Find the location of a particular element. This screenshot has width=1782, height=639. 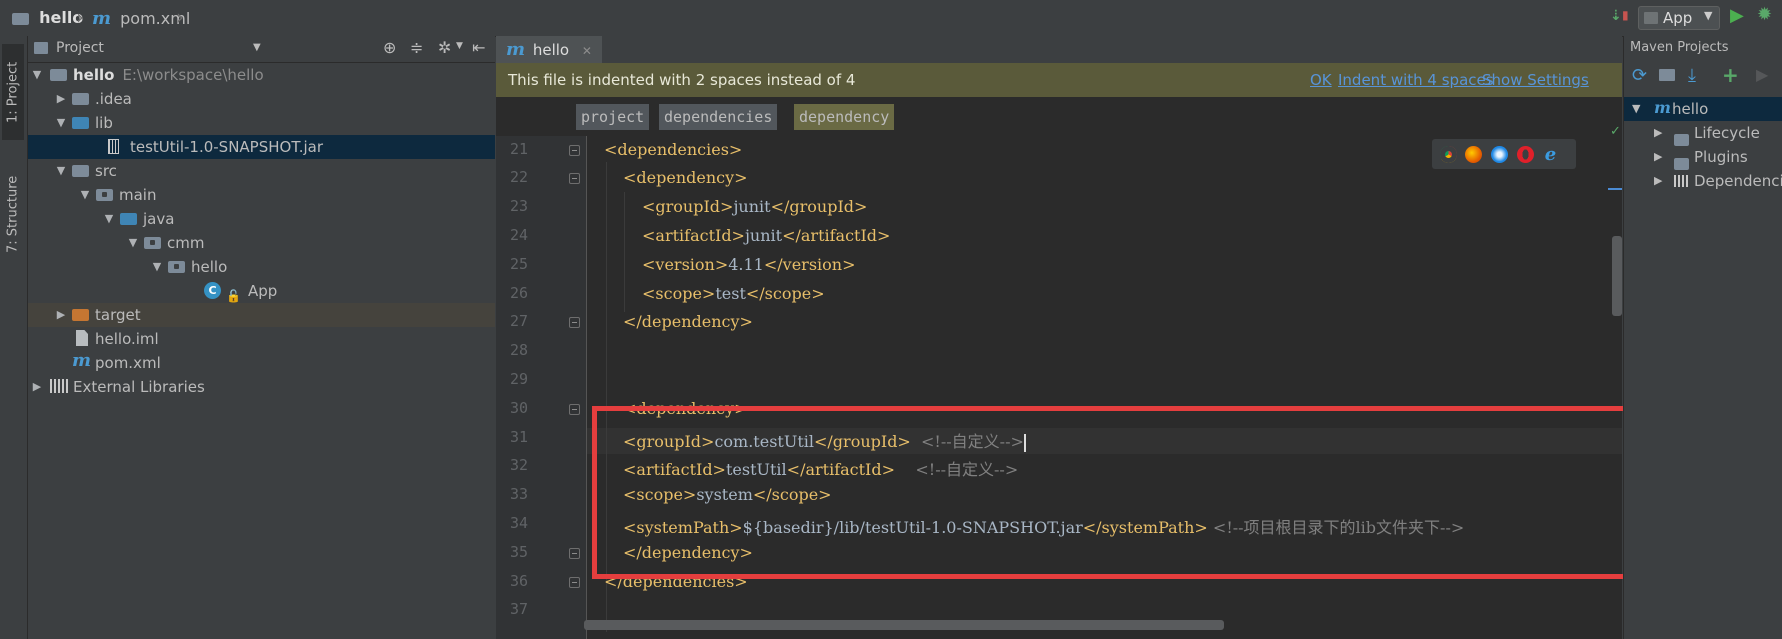

show-settings-link: Show Settings is located at coordinates (1535, 80).